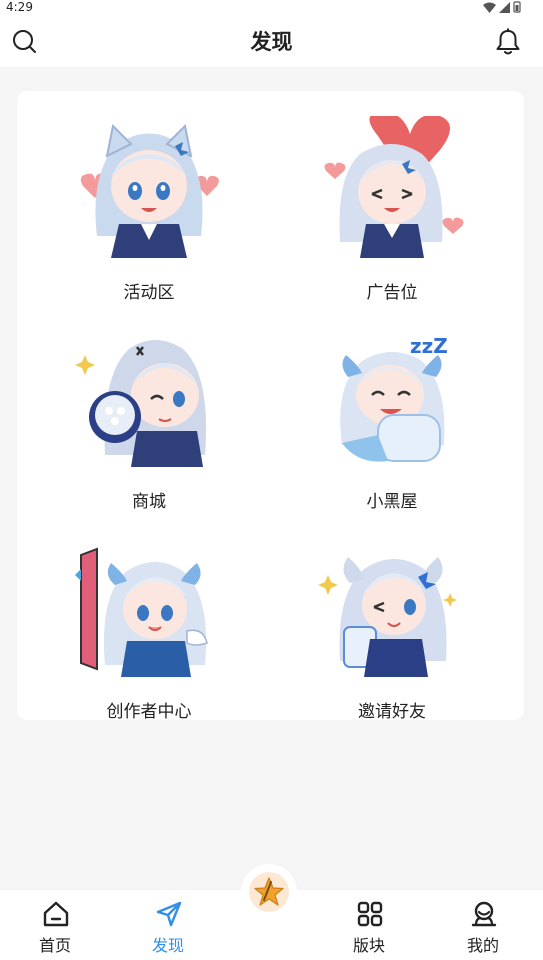 The height and width of the screenshot is (960, 543). I want to click on feature-tile-shop: 商城, so click(149, 420).